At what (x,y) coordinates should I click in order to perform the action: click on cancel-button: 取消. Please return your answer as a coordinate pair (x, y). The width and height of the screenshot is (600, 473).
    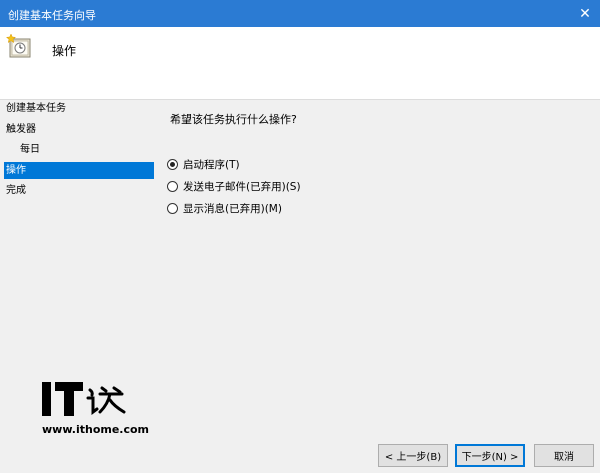
    Looking at the image, I should click on (564, 455).